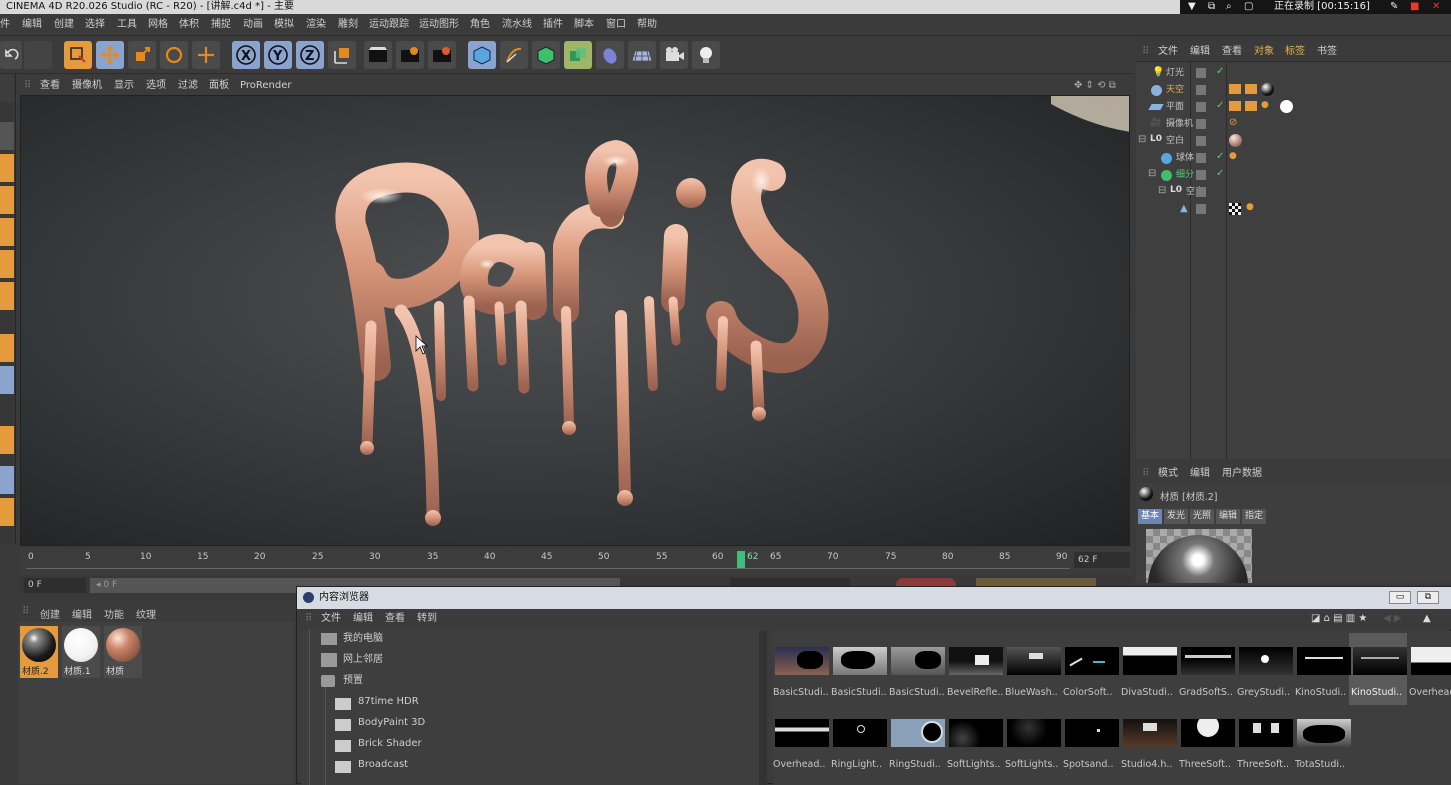  Describe the element at coordinates (1293, 175) in the screenshot. I see `object-row: ⊟ 细分 ✓` at that location.